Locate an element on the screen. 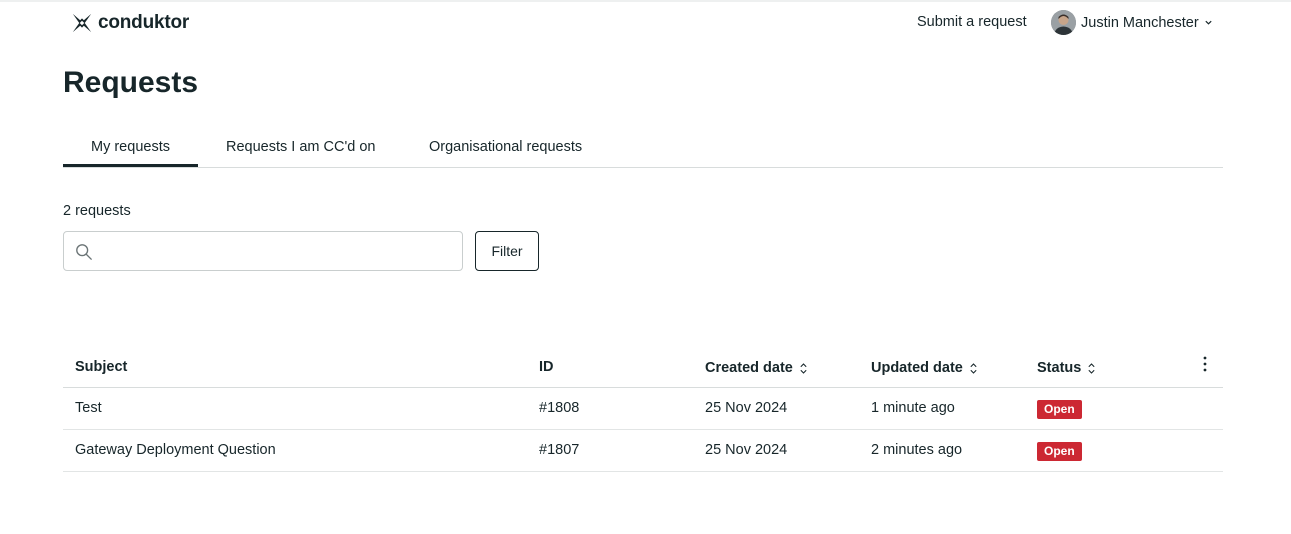 This screenshot has height=534, width=1291. search-icon is located at coordinates (84, 252).